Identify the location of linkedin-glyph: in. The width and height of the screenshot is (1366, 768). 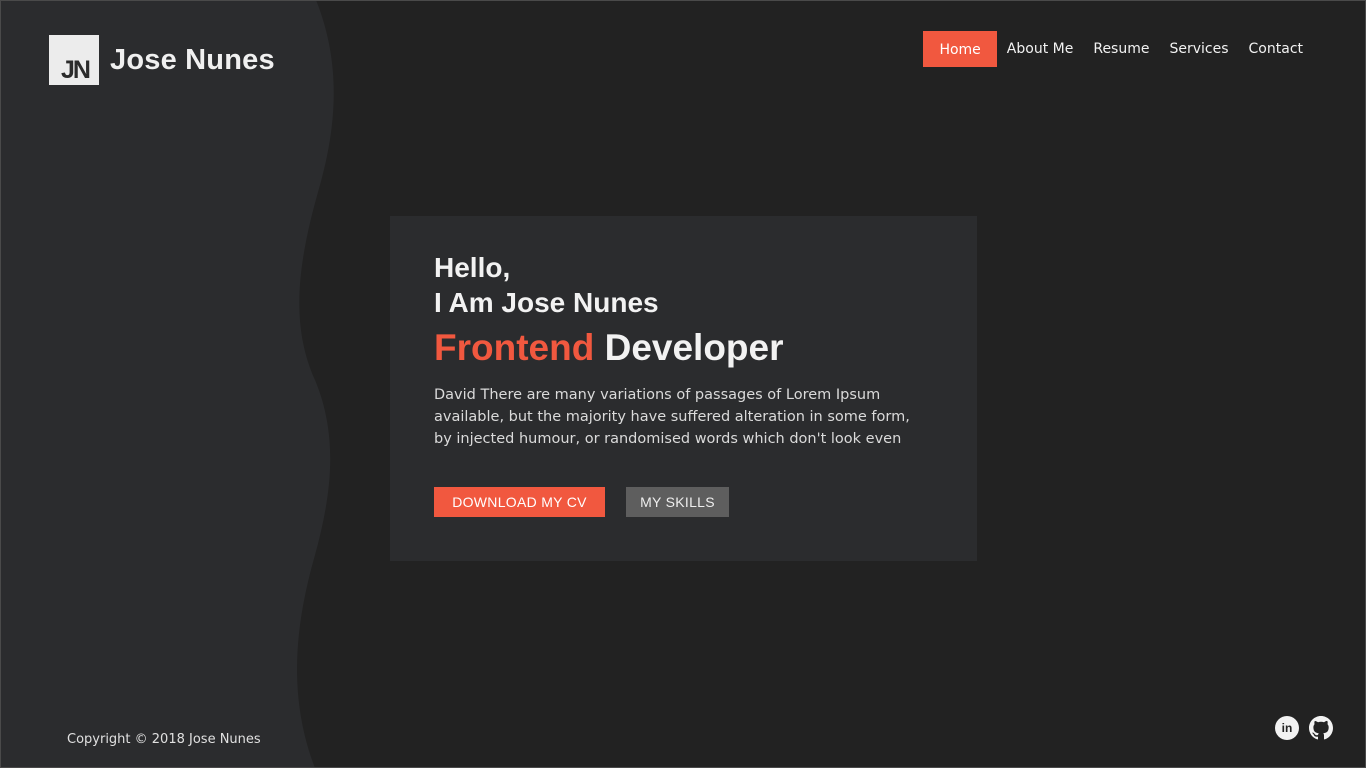
(1287, 728).